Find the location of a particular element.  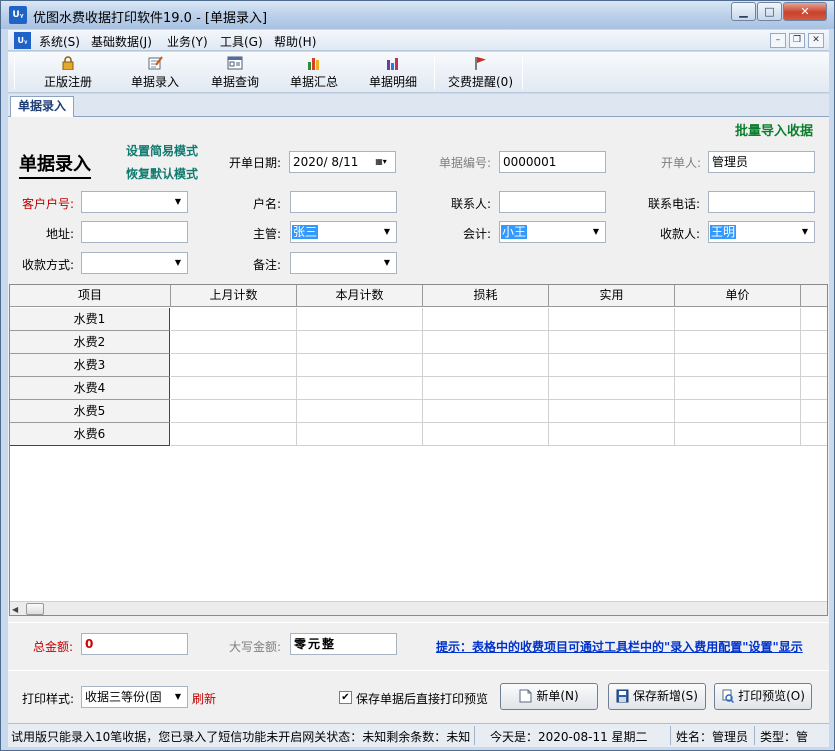

close-button: ✕ is located at coordinates (805, 11).